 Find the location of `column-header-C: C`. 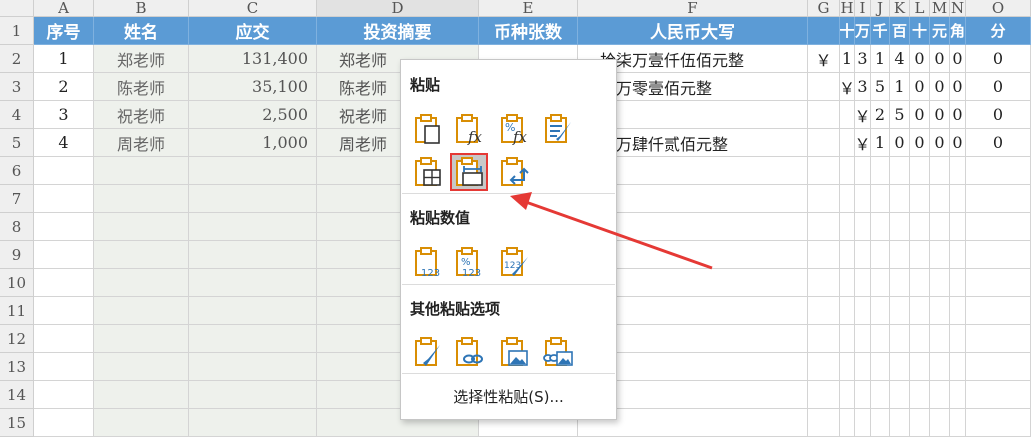

column-header-C: C is located at coordinates (253, 8).